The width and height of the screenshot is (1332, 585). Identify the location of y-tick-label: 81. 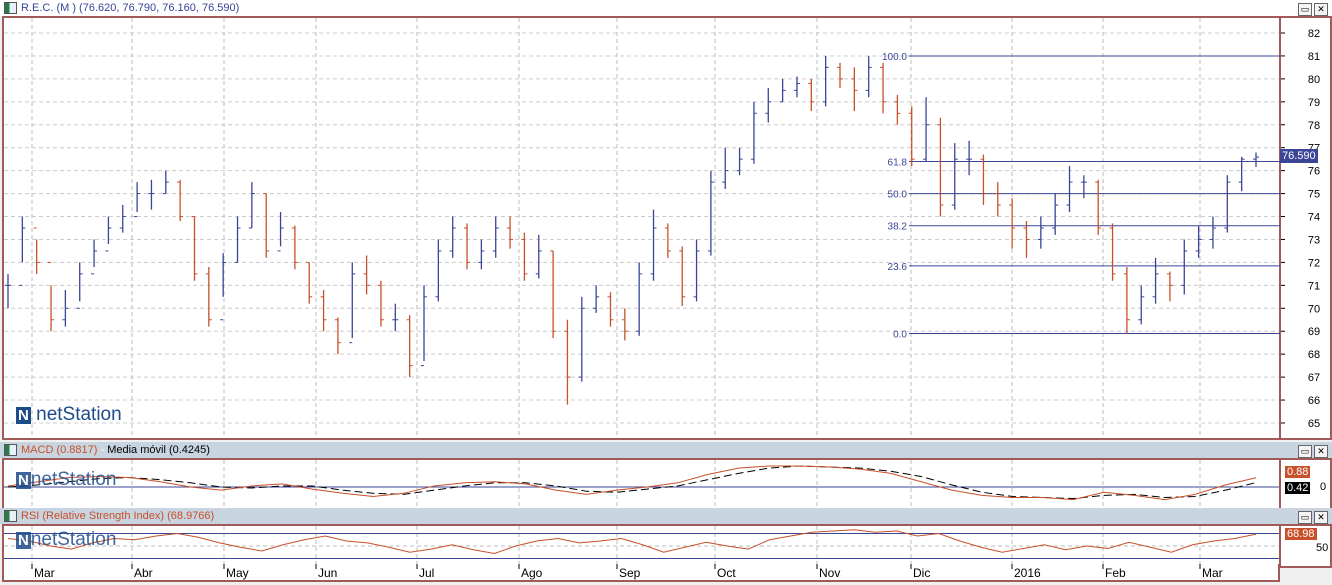
(1314, 57).